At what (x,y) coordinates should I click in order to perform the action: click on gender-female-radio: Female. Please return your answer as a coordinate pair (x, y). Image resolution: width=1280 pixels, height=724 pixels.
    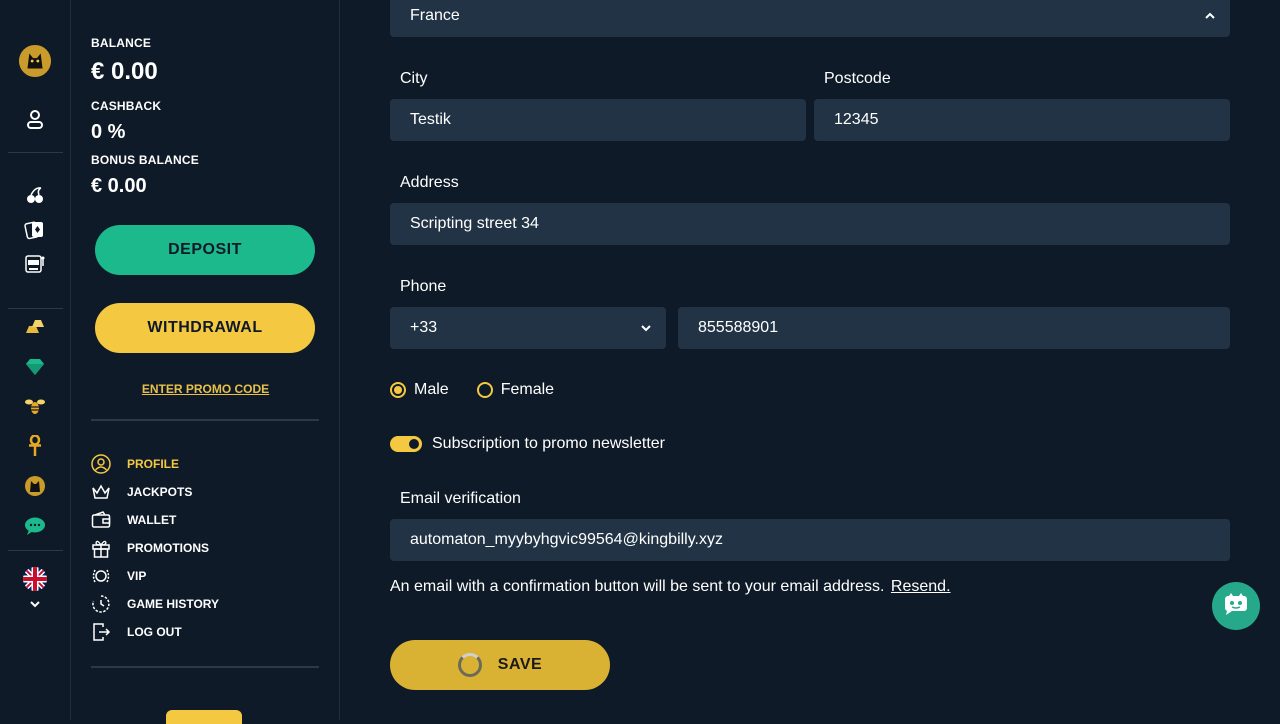
    Looking at the image, I should click on (515, 390).